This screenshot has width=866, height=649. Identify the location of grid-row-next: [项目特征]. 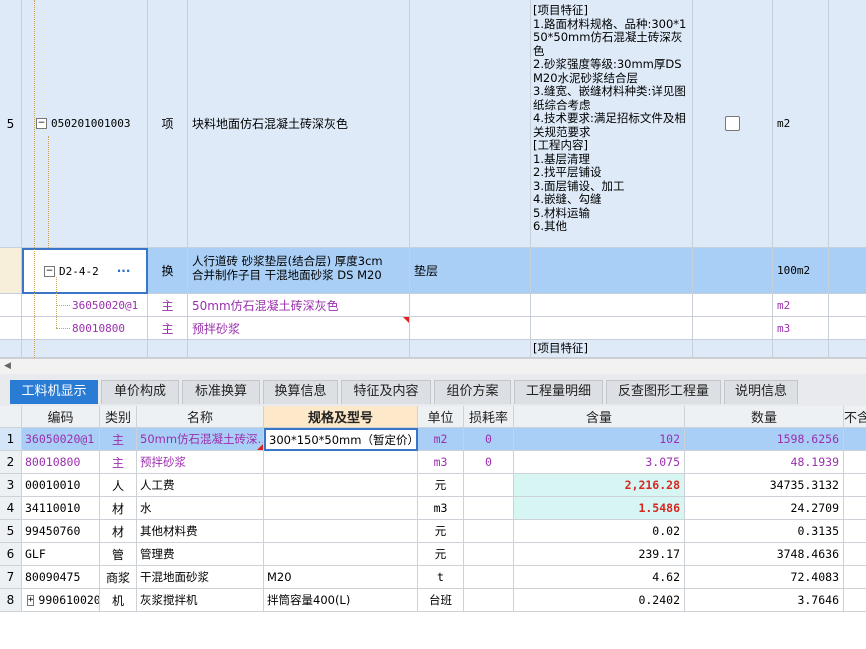
(433, 349).